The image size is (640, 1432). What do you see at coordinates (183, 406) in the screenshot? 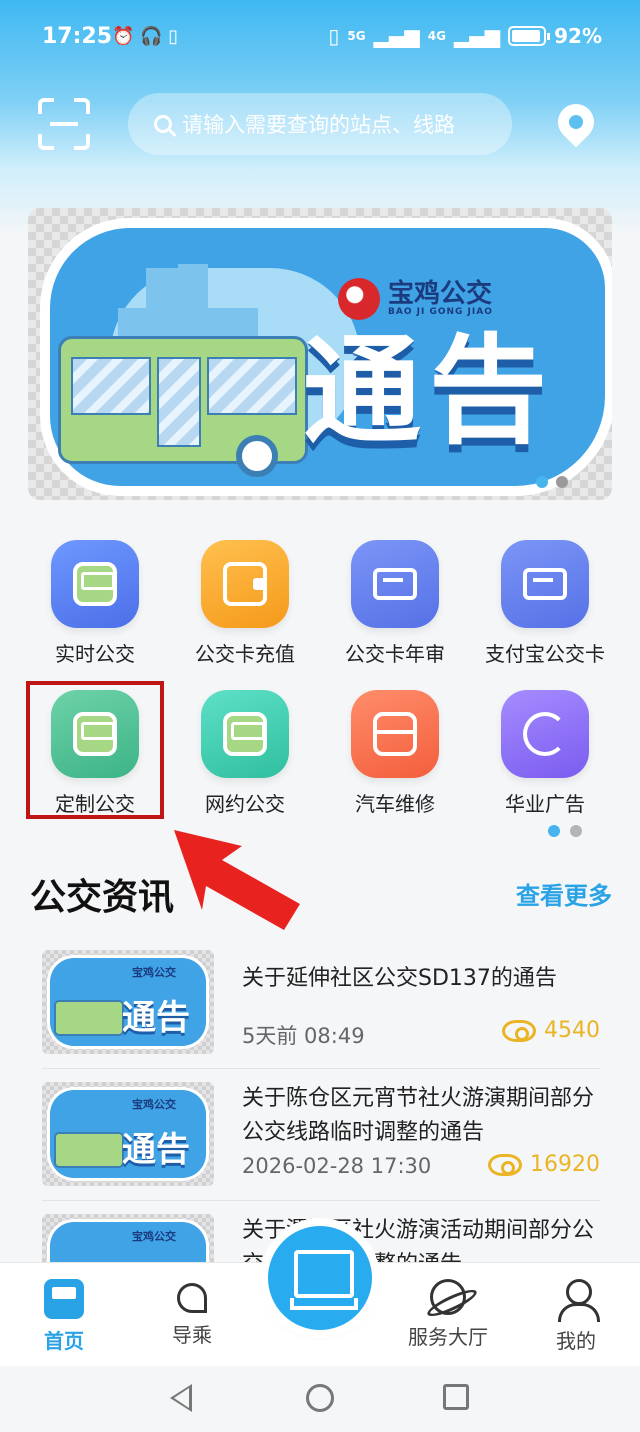
I see `banner-bus` at bounding box center [183, 406].